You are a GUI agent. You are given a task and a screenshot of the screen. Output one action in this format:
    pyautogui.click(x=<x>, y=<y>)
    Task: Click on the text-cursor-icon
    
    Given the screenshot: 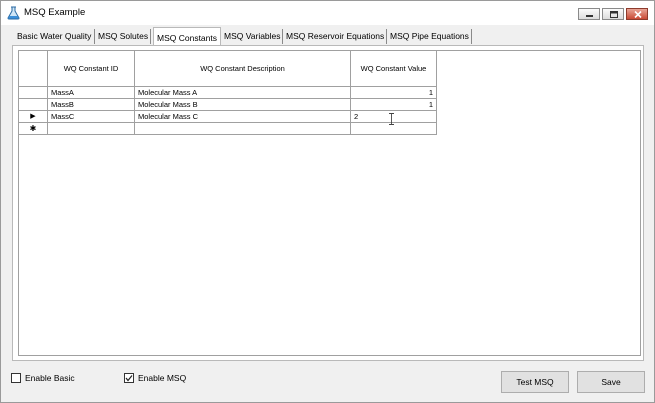 What is the action you would take?
    pyautogui.click(x=391, y=119)
    